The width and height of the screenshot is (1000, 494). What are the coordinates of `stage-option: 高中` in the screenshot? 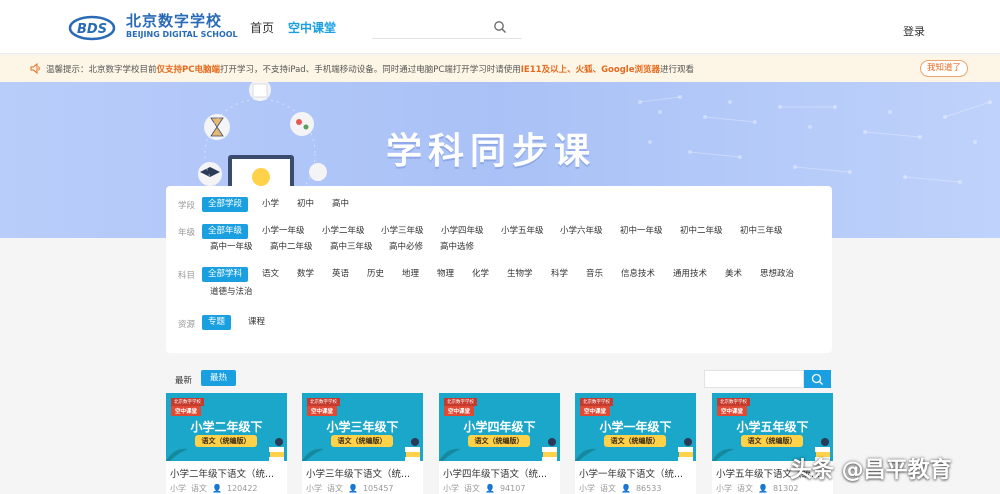 It's located at (340, 204).